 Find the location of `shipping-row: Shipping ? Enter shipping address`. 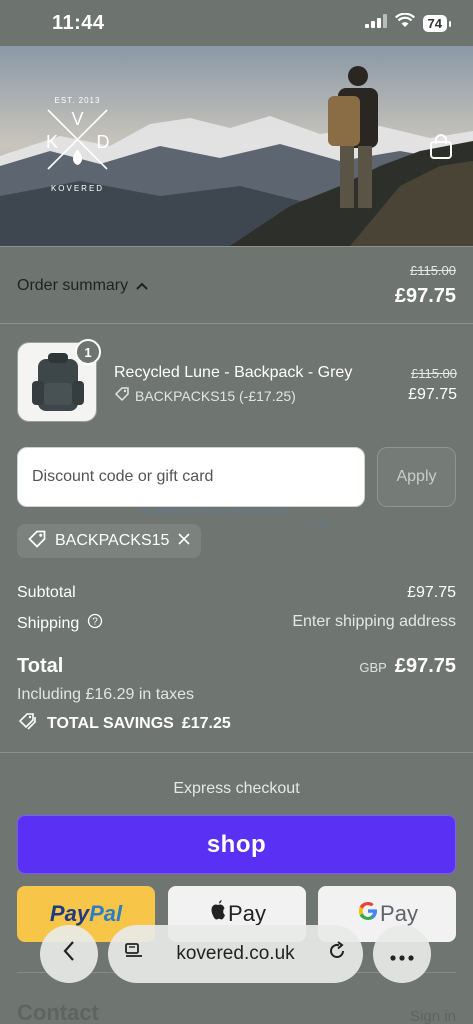

shipping-row: Shipping ? Enter shipping address is located at coordinates (236, 623).